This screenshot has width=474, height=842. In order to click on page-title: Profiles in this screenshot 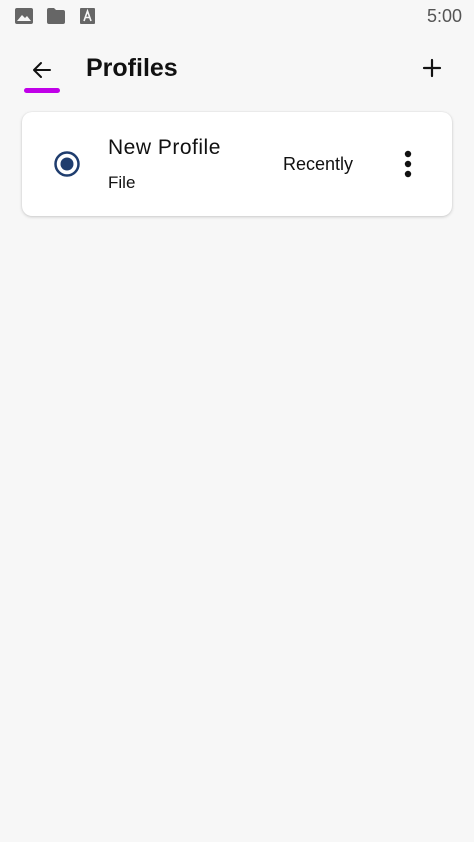, I will do `click(132, 68)`.